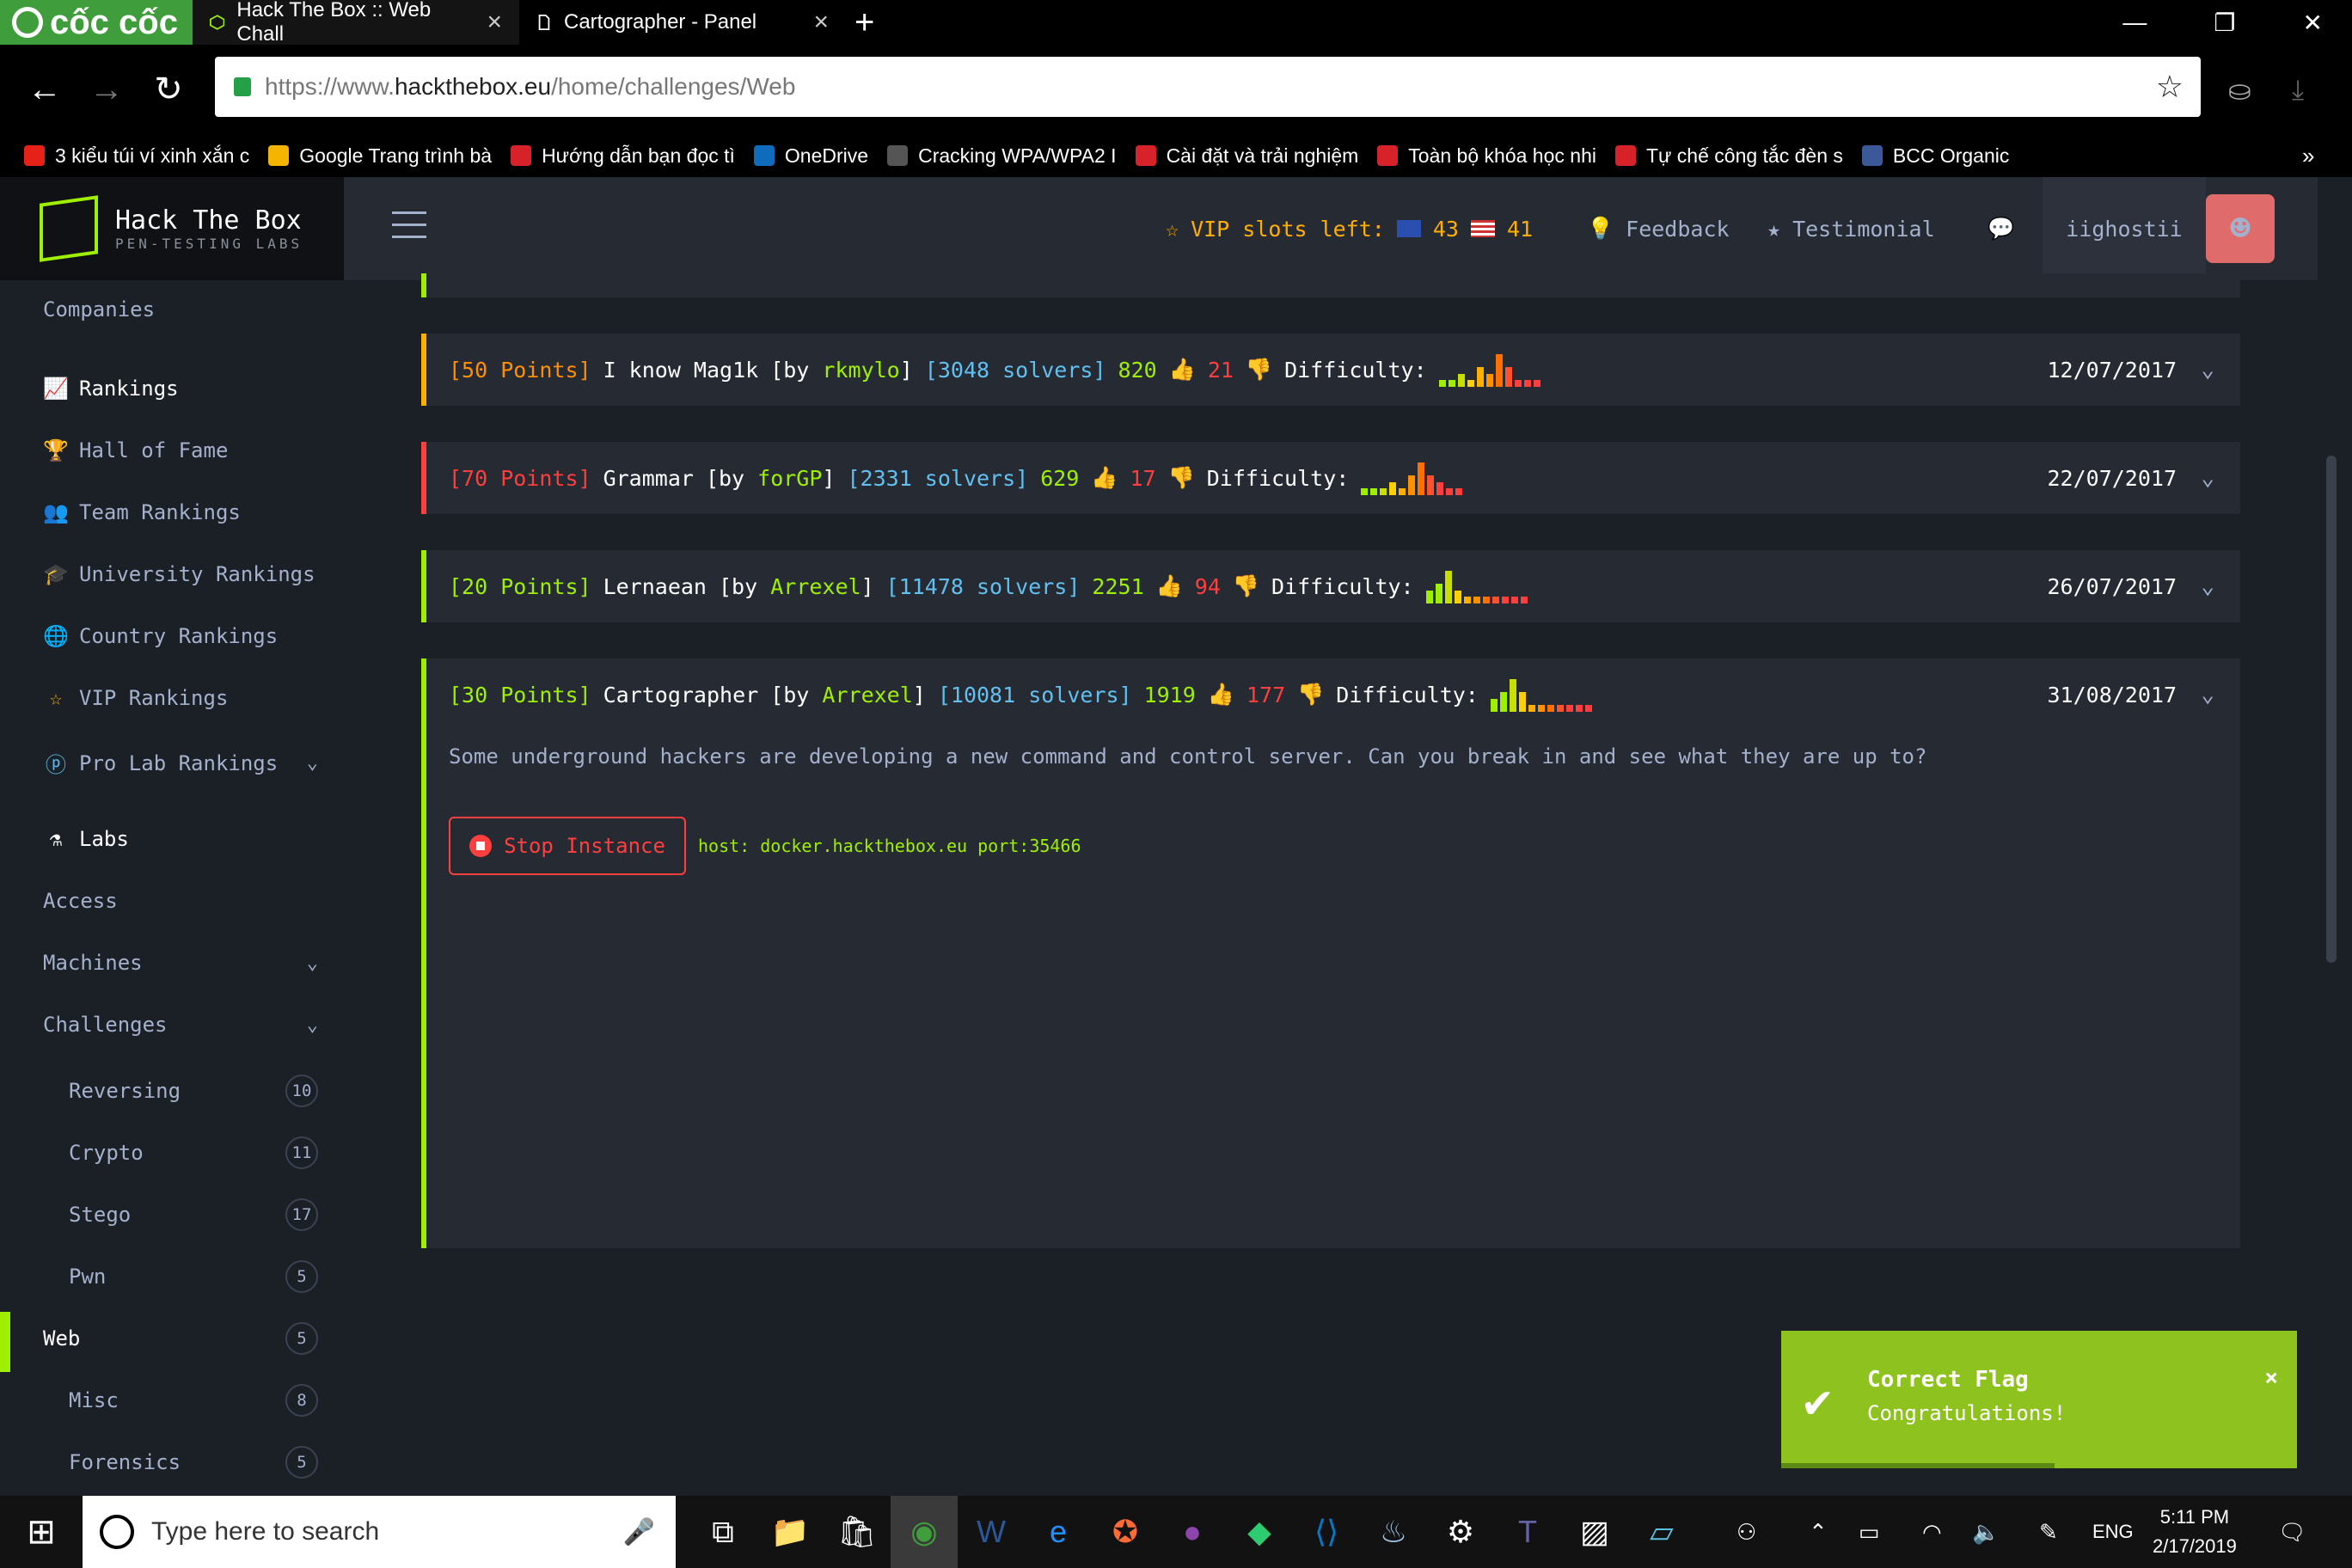 The width and height of the screenshot is (2352, 1568). I want to click on bookmark-item: Toàn bộ khóa học nhi, so click(1486, 156).